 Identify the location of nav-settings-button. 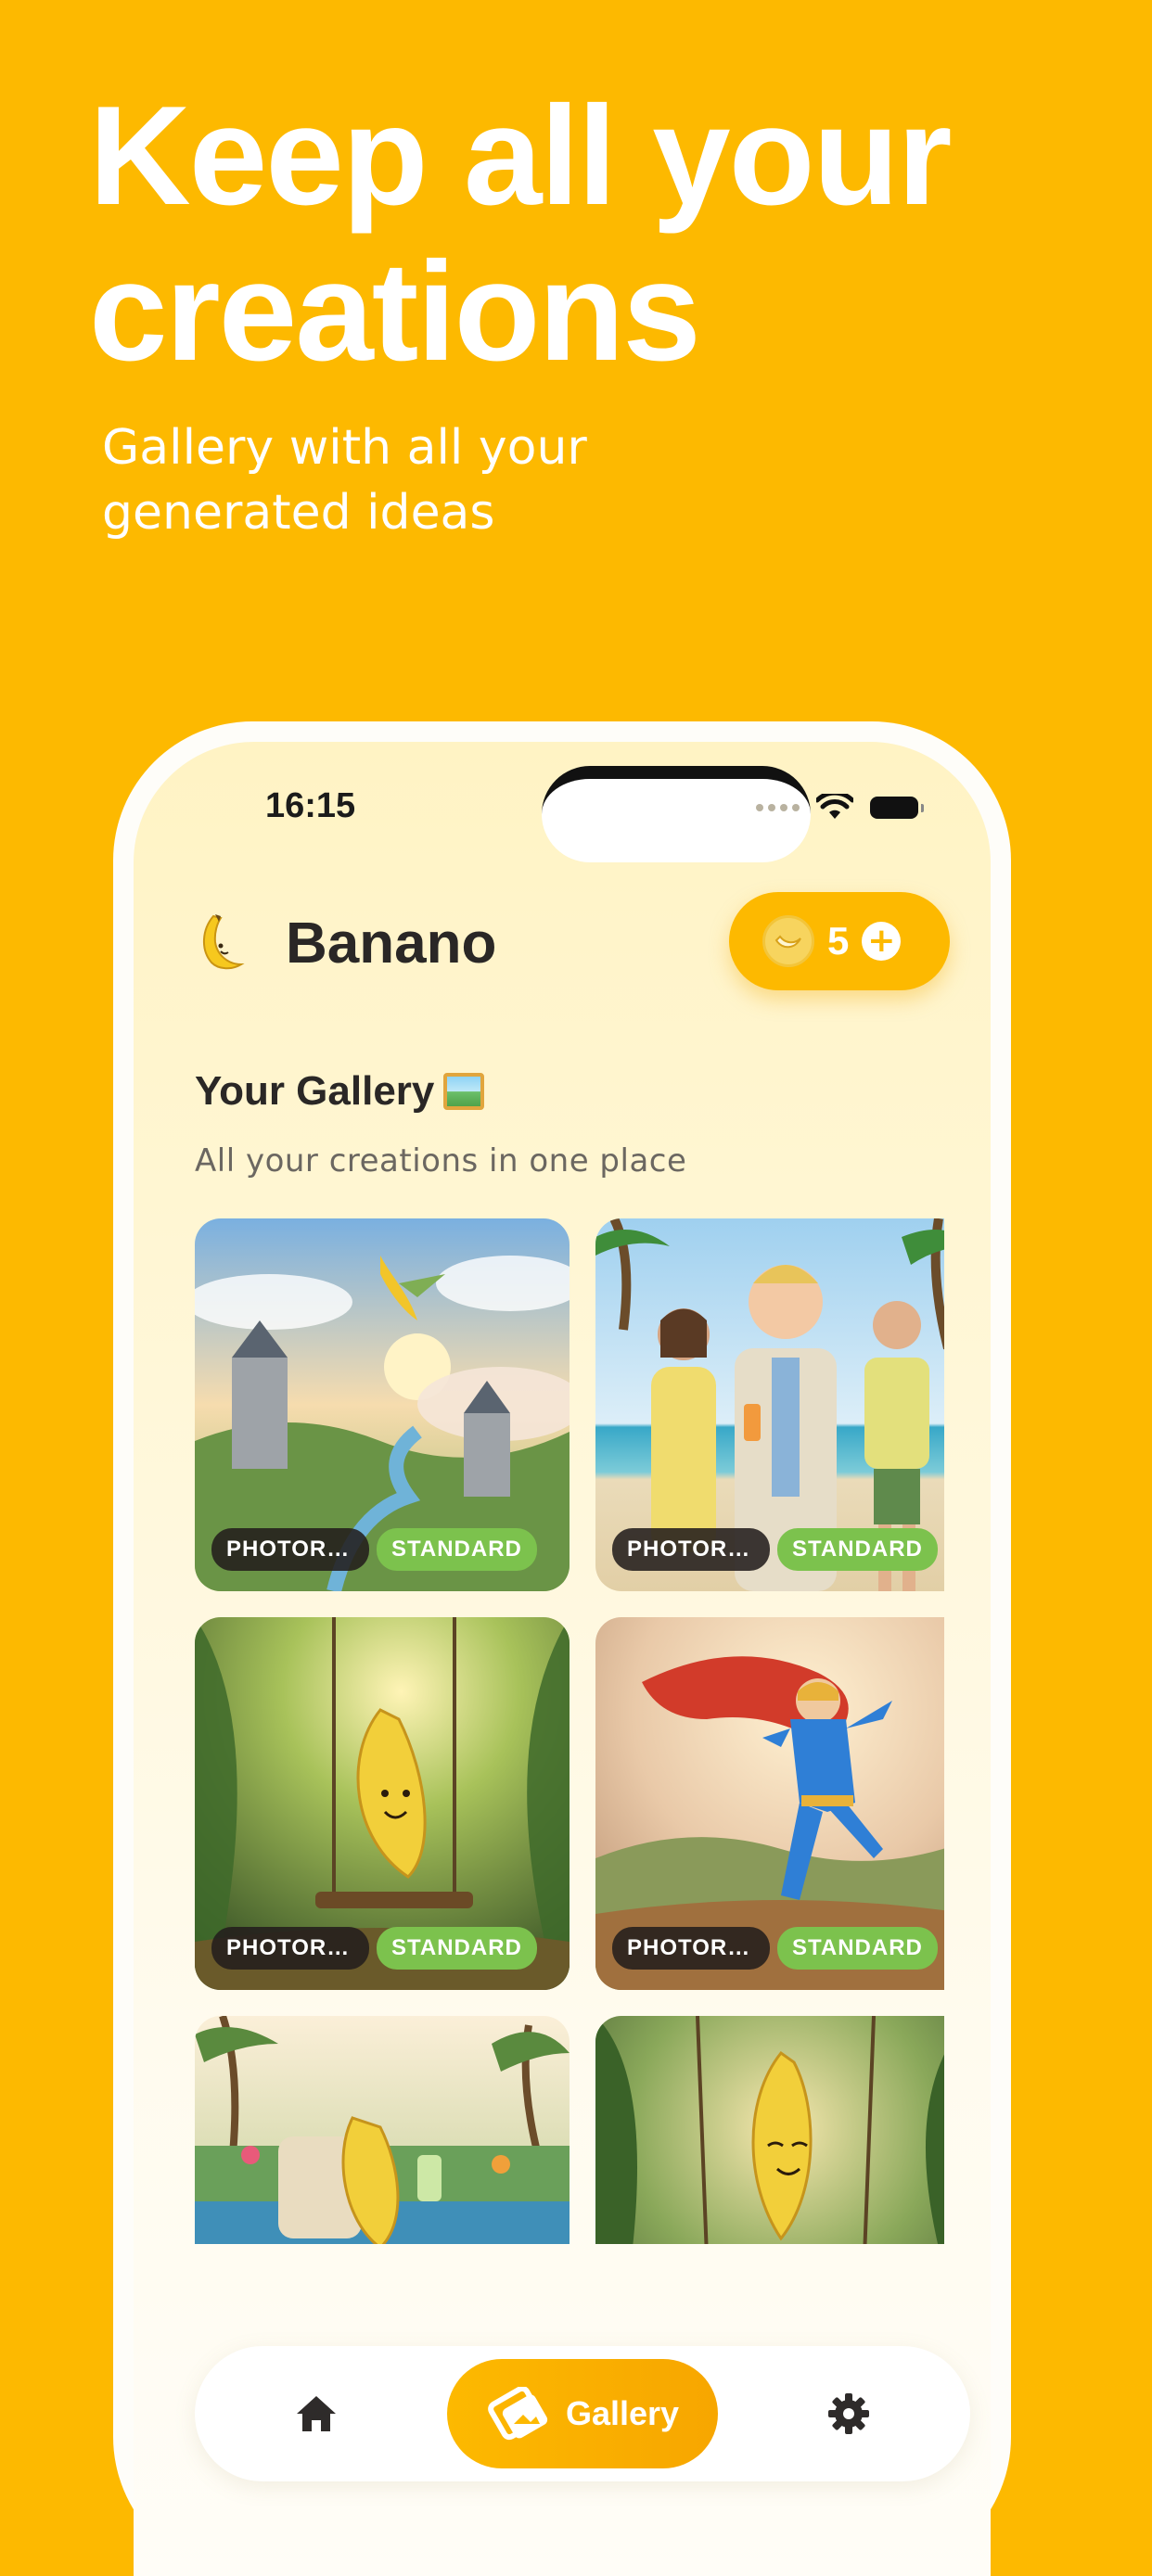
(848, 2413).